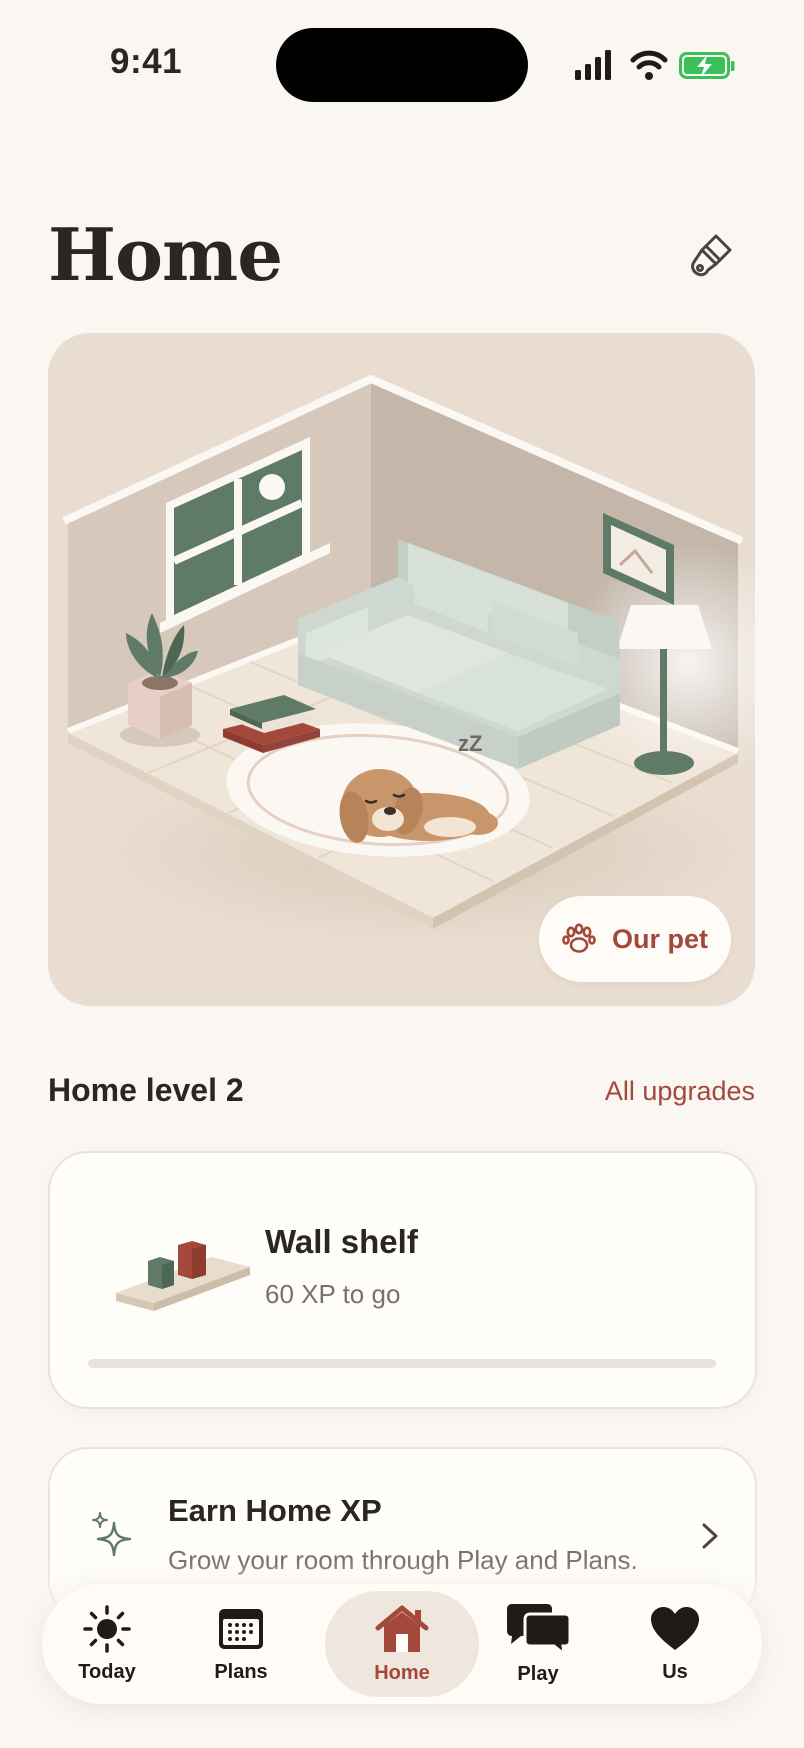 This screenshot has width=804, height=1748. I want to click on sparkle-icon, so click(112, 1534).